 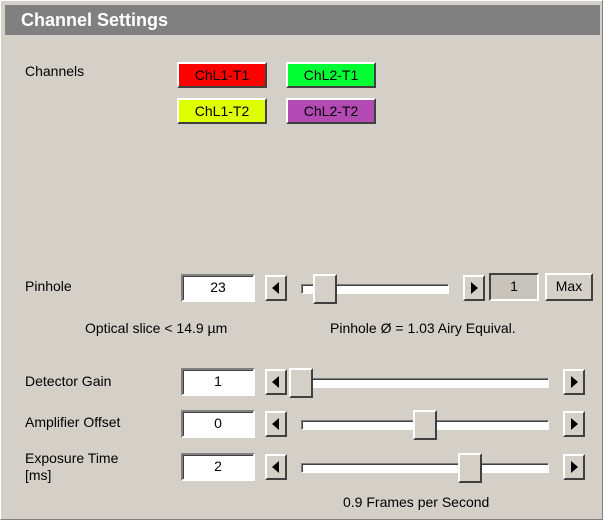 What do you see at coordinates (514, 287) in the screenshot?
I see `pinhole-one-airy-button: 1` at bounding box center [514, 287].